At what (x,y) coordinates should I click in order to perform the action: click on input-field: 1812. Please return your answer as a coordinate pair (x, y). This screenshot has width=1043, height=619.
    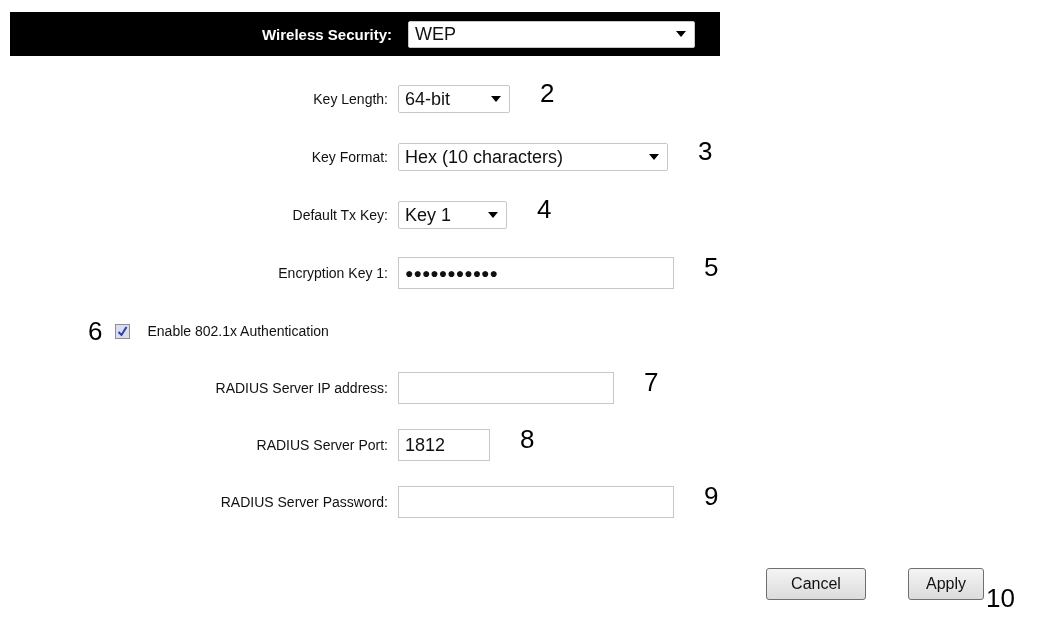
    Looking at the image, I should click on (444, 445).